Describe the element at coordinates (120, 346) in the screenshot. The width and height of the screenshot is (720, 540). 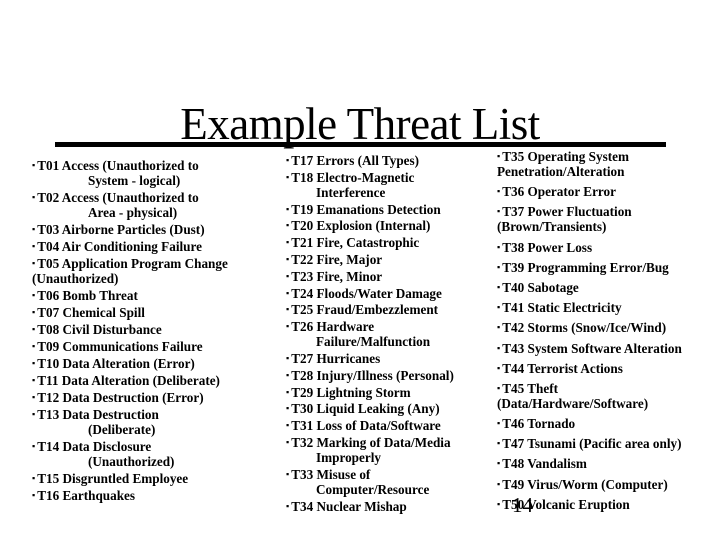
I see `threat-label: T09 Communications Failure` at that location.